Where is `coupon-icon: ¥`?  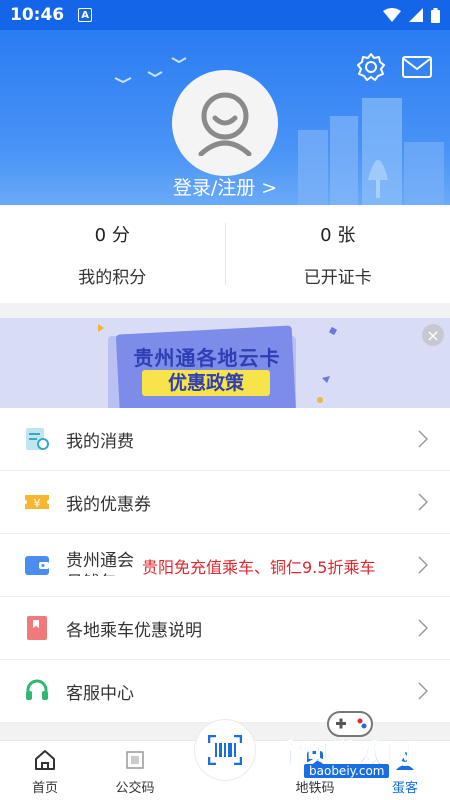 coupon-icon: ¥ is located at coordinates (37, 502).